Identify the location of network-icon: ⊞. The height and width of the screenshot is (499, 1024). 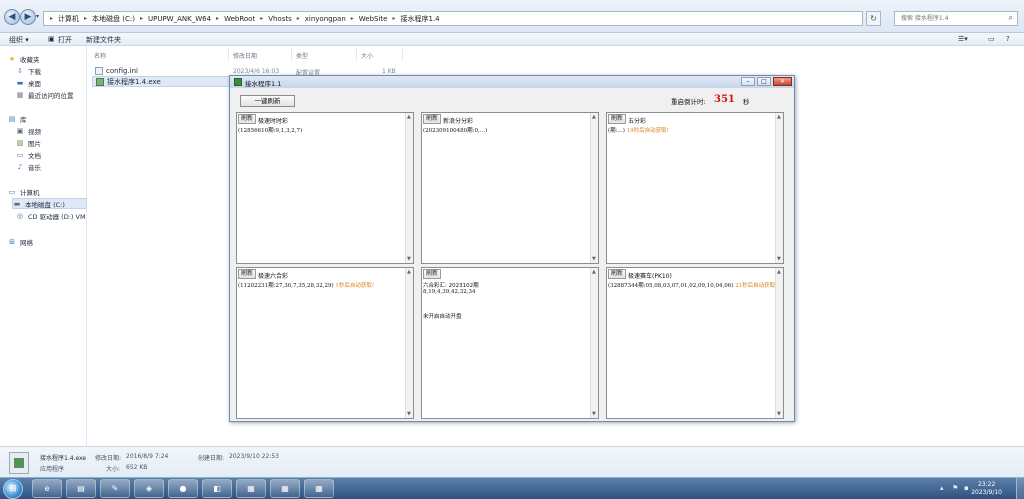
(12, 241).